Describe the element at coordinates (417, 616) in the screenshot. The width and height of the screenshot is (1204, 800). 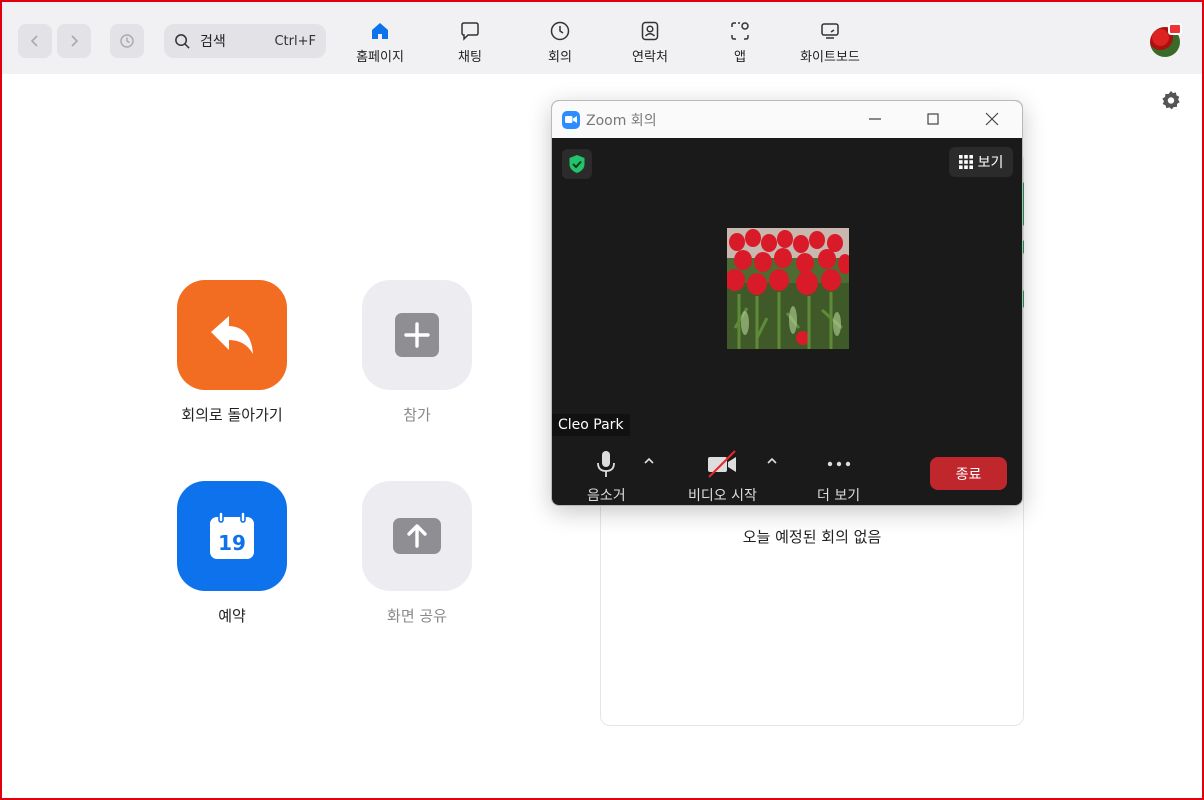
I see `share-screen-label: 화면 공유` at that location.